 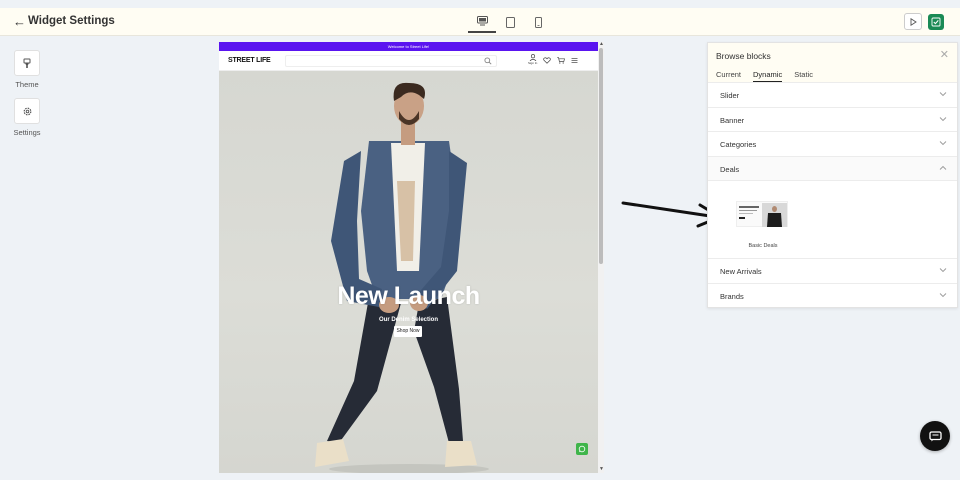 What do you see at coordinates (762, 214) in the screenshot?
I see `basic-deals-thumbnail` at bounding box center [762, 214].